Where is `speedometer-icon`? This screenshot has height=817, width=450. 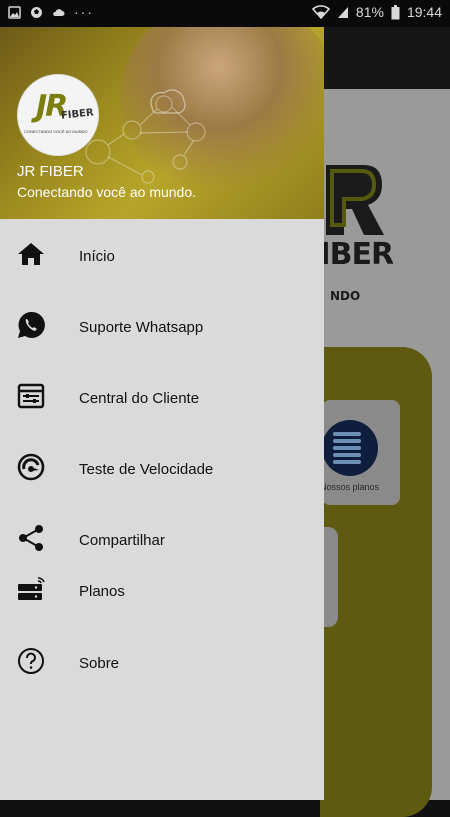 speedometer-icon is located at coordinates (31, 467).